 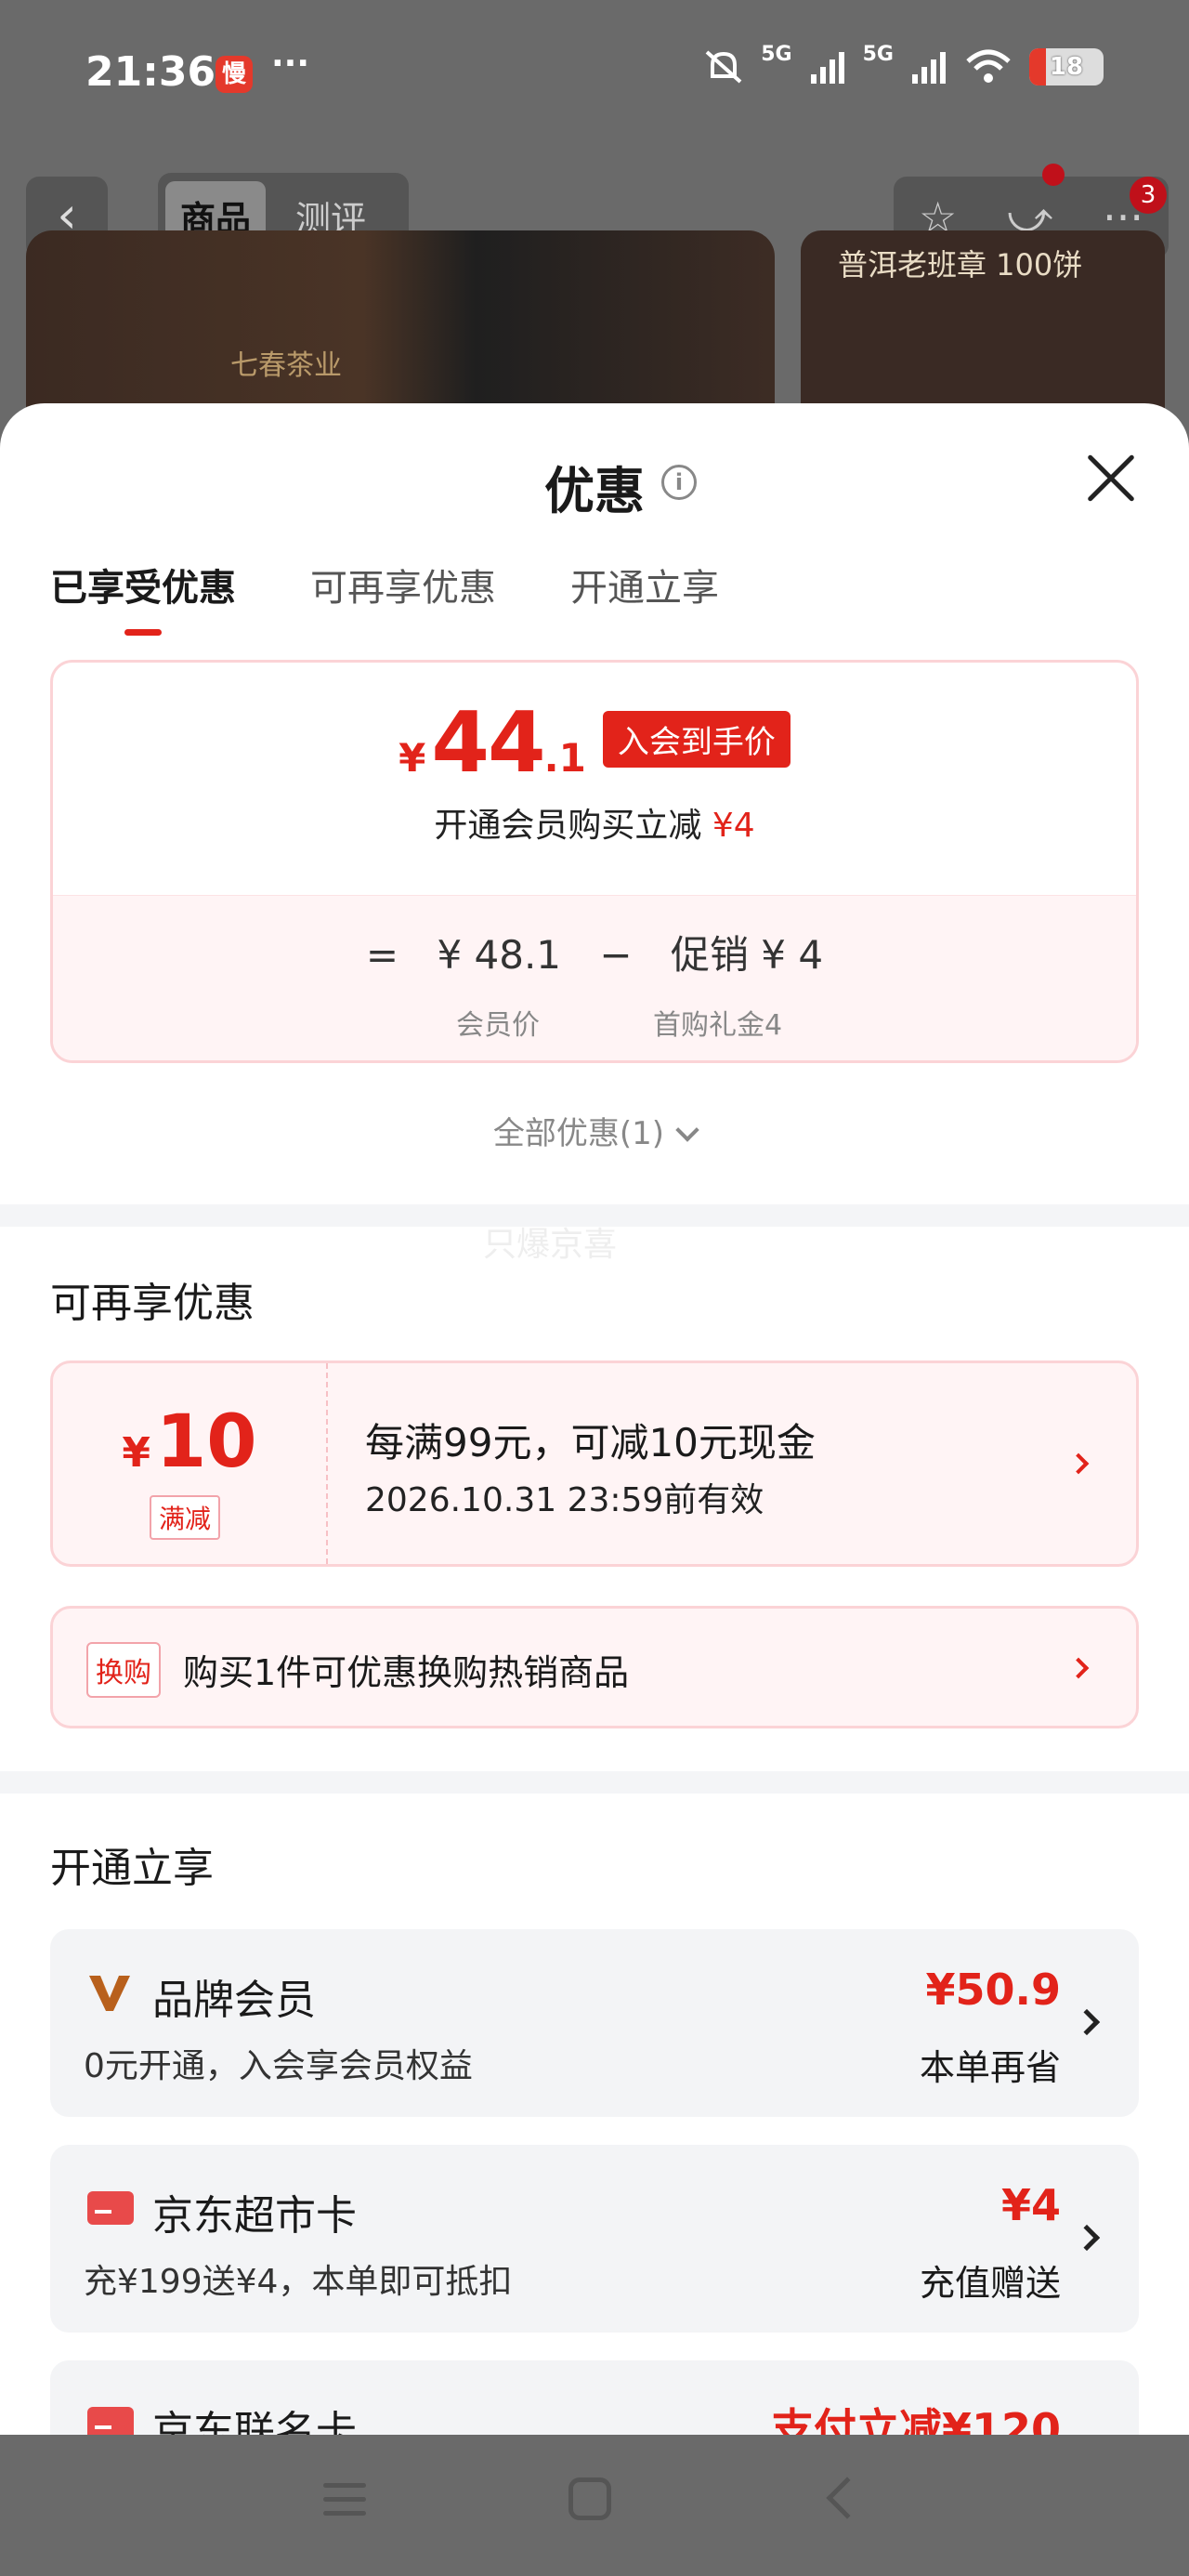 I want to click on coupon-card: ¥10 满减 每满99元，可减10元现金 2026.10.31 23:59前有效, so click(x=594, y=1463).